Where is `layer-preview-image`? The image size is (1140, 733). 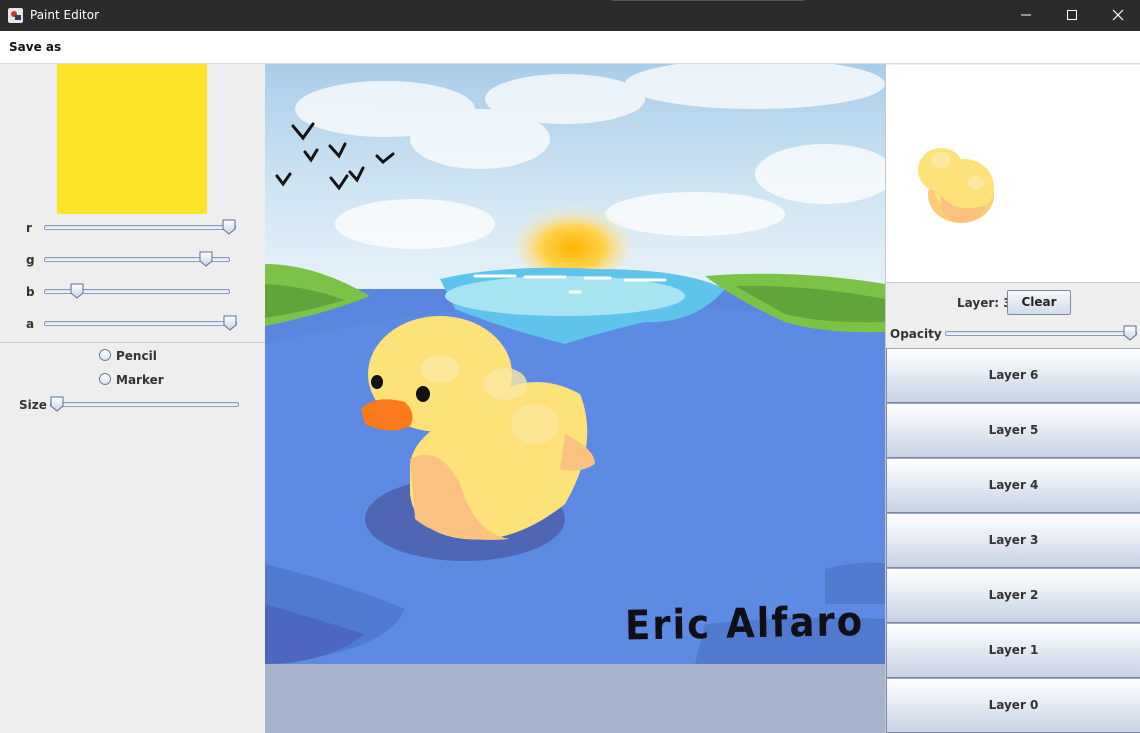 layer-preview-image is located at coordinates (956, 185).